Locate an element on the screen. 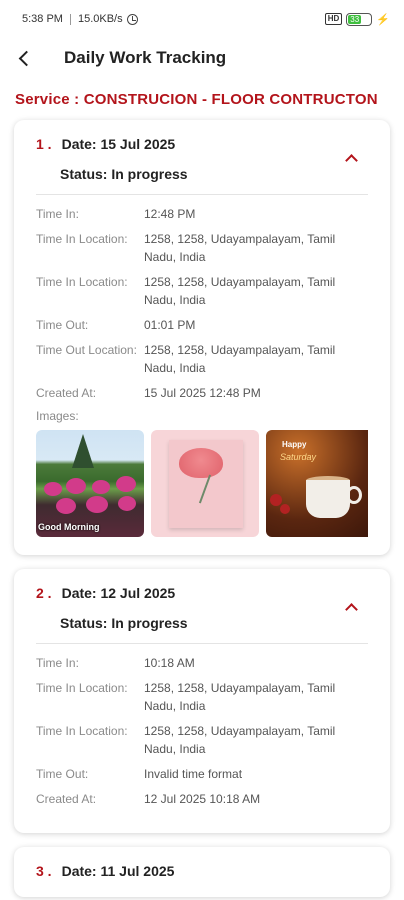 This screenshot has height=900, width=404. carnation-shape is located at coordinates (201, 463).